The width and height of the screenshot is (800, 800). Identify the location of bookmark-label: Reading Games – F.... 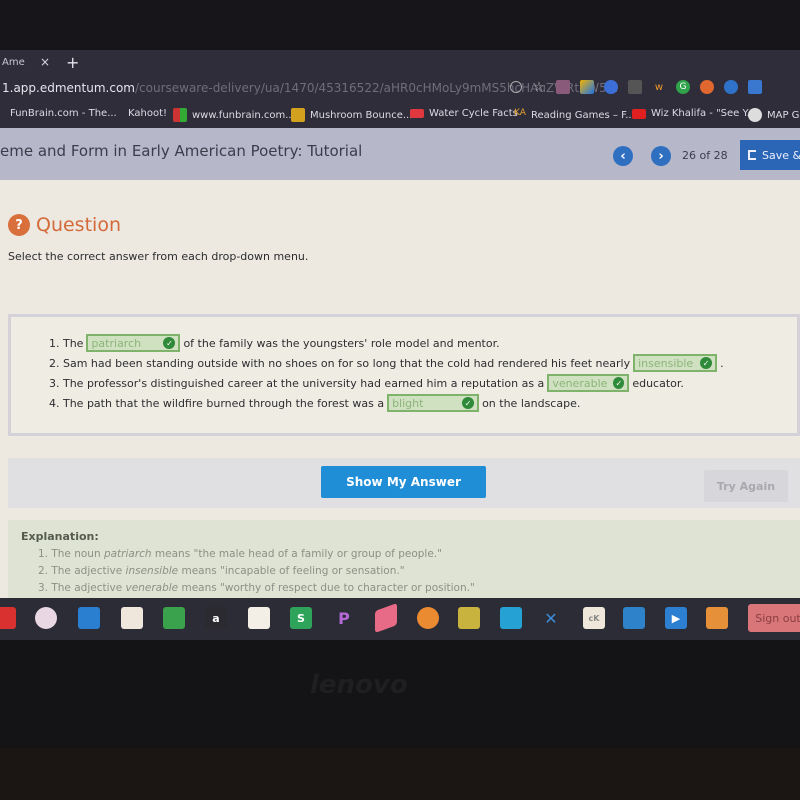
(583, 115).